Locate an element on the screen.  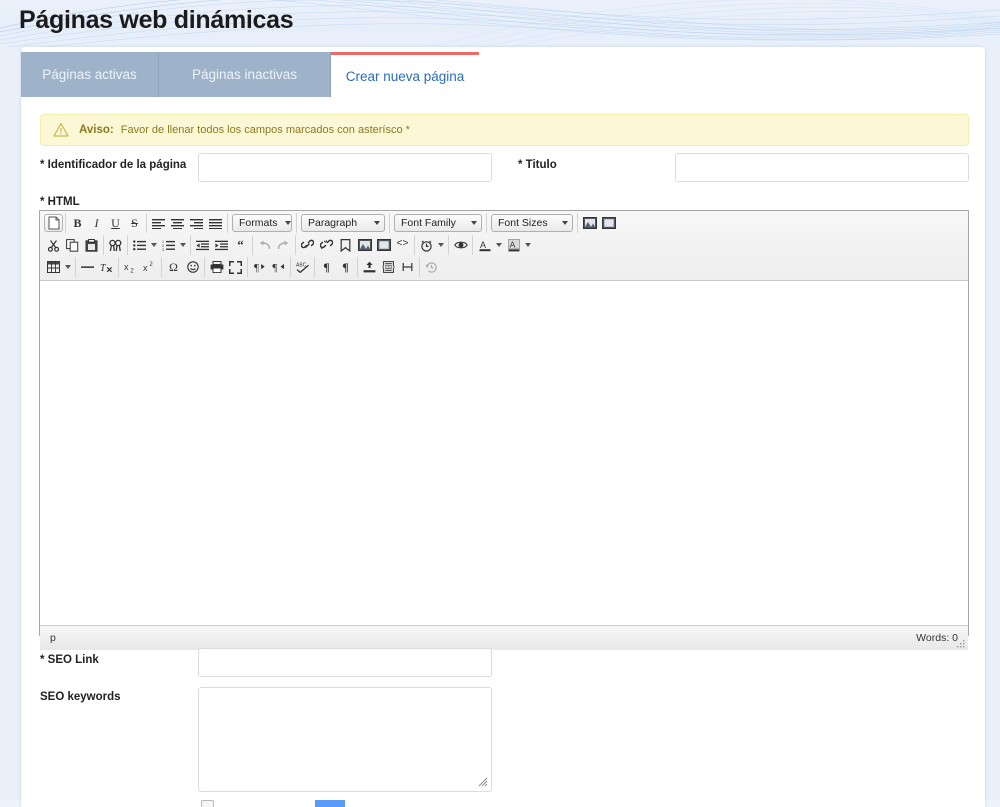
svg-text: T is located at coordinates (103, 268).